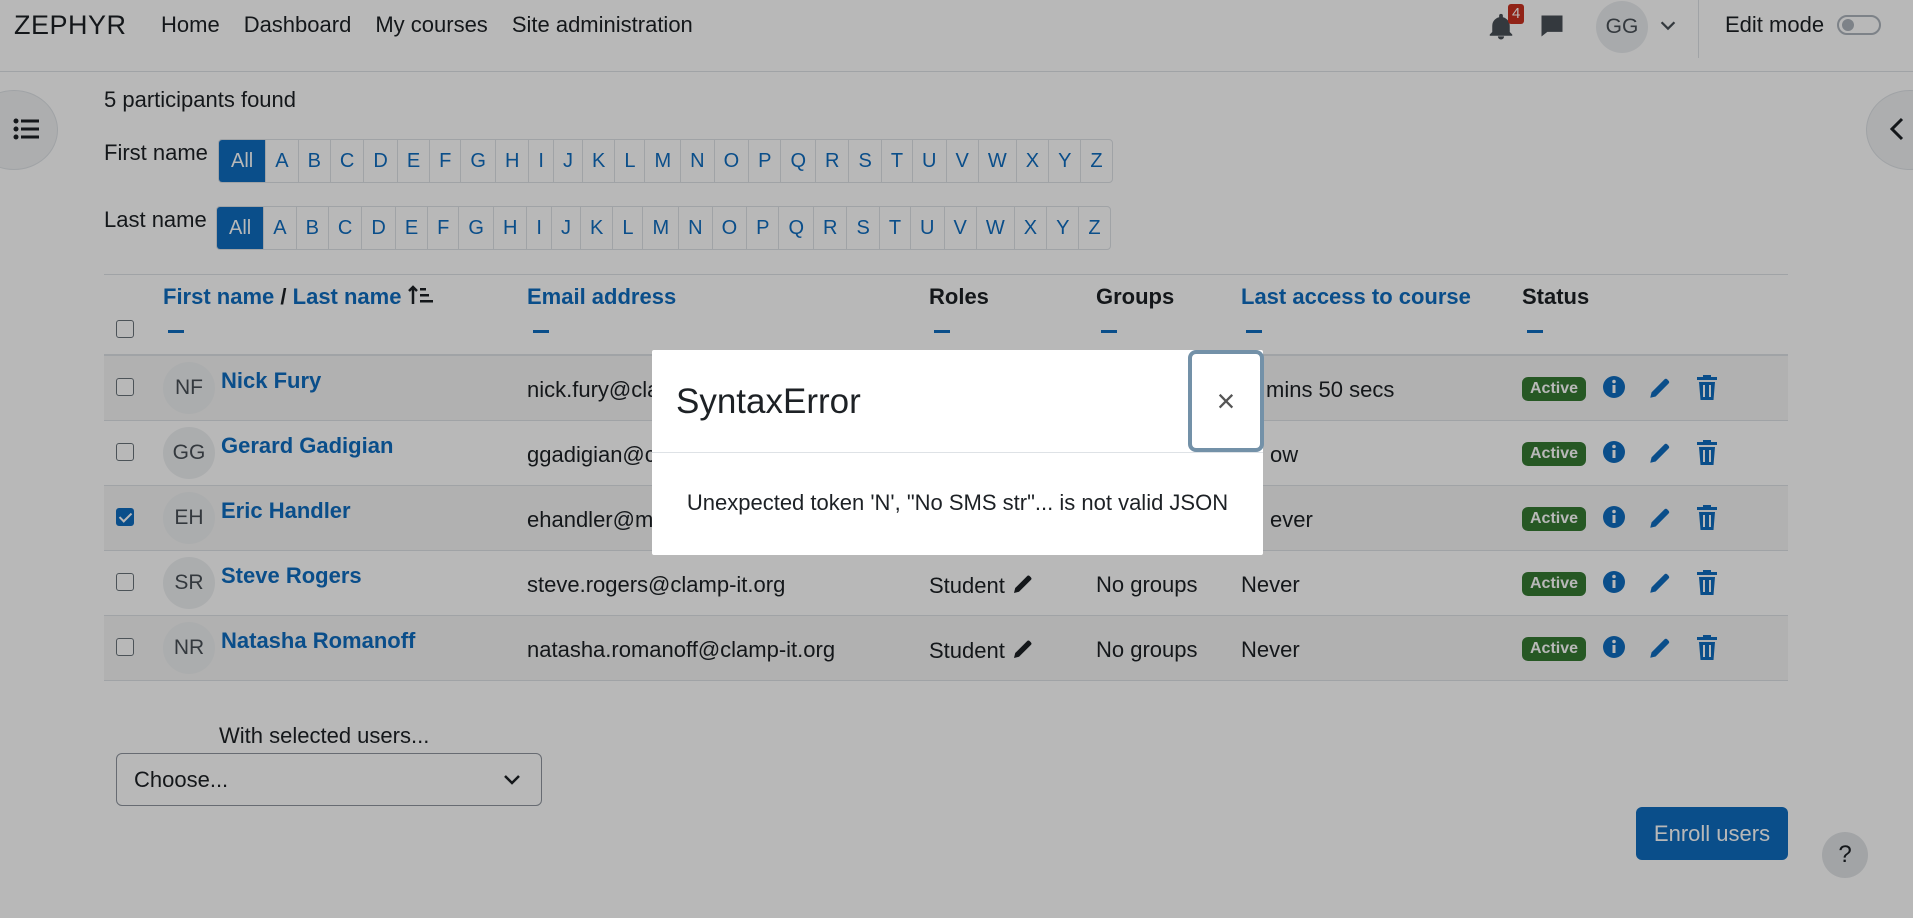 The width and height of the screenshot is (1913, 918). What do you see at coordinates (957, 401) in the screenshot?
I see `dialog-header: SyntaxError` at bounding box center [957, 401].